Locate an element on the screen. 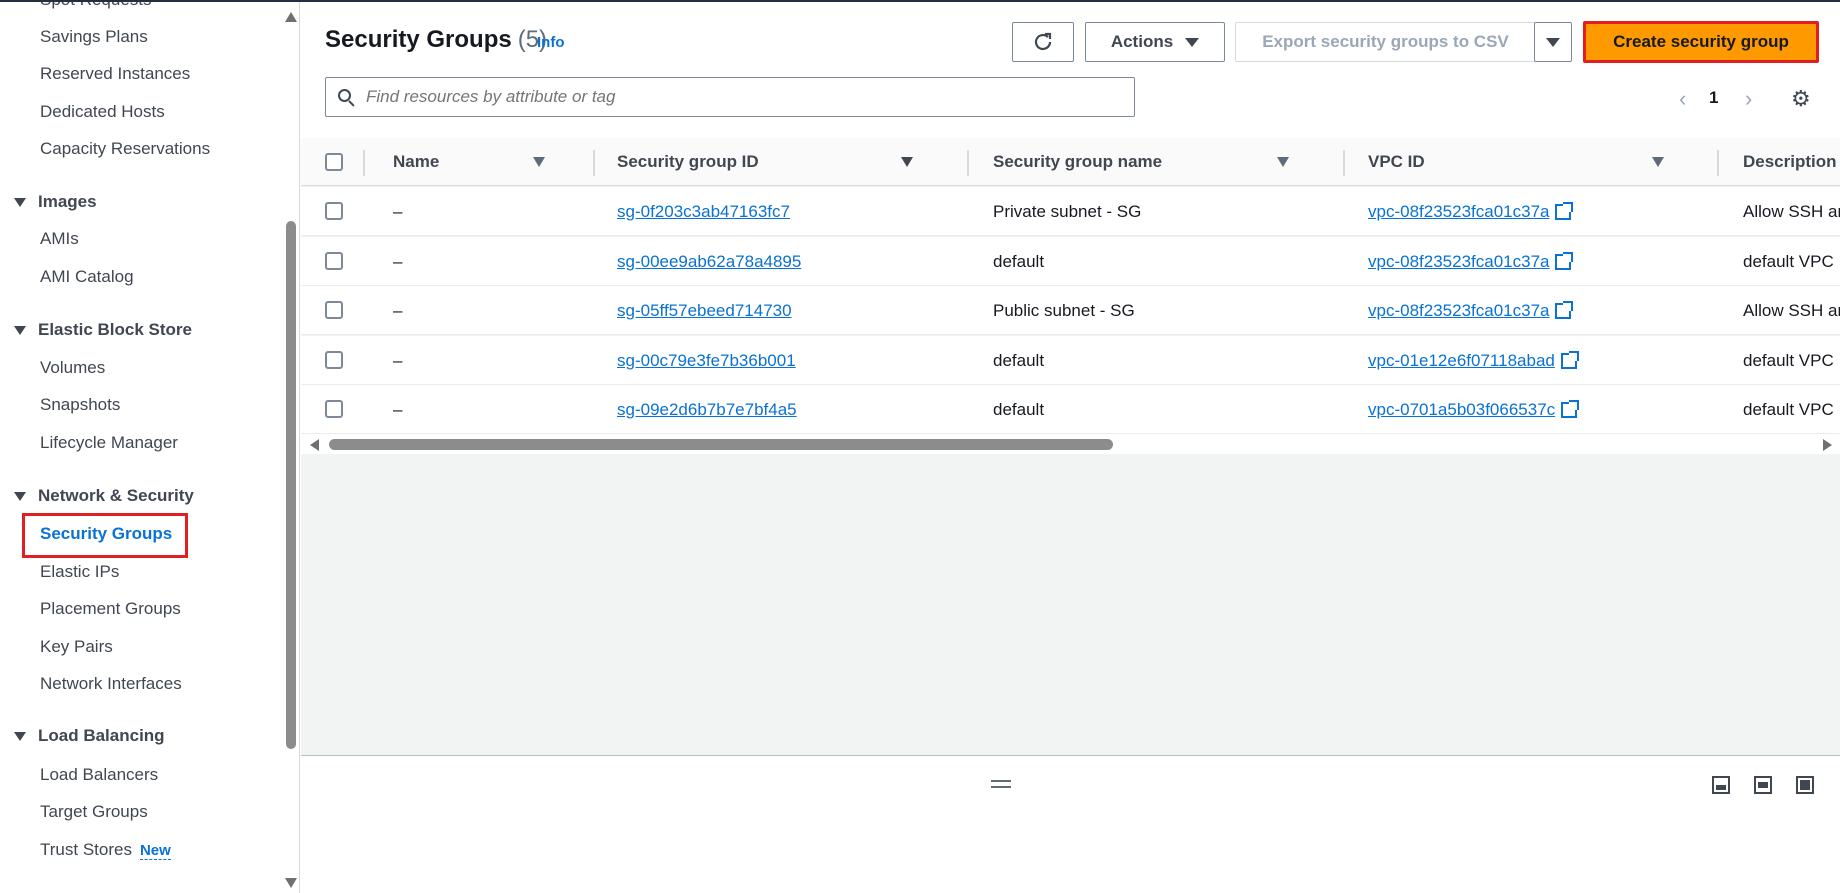  cell-description: default VPC is located at coordinates (1788, 409).